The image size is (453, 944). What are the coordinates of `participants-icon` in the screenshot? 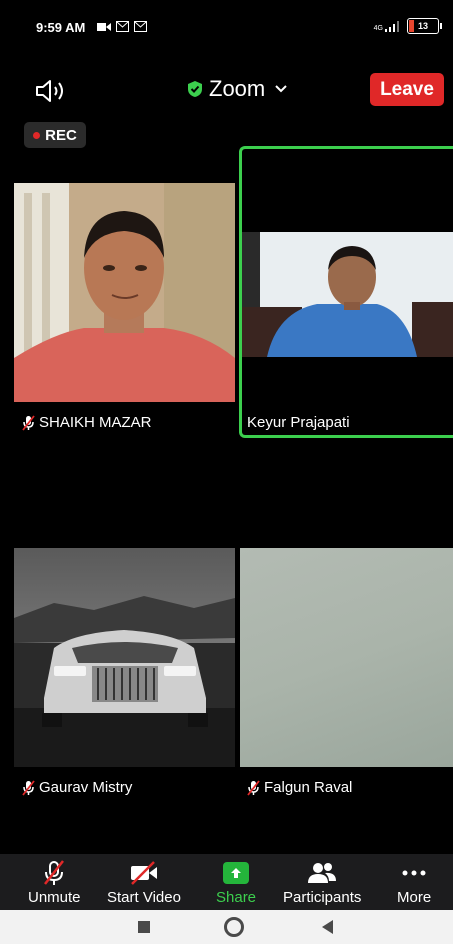 It's located at (322, 873).